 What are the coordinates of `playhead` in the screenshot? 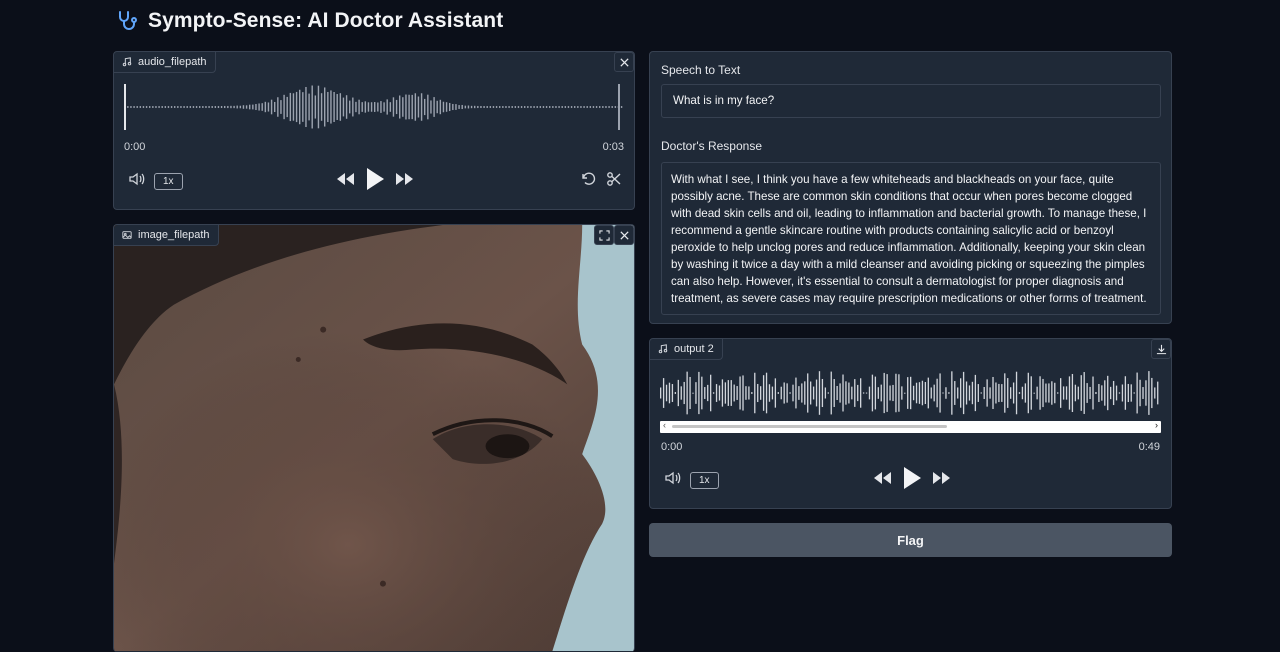 It's located at (125, 107).